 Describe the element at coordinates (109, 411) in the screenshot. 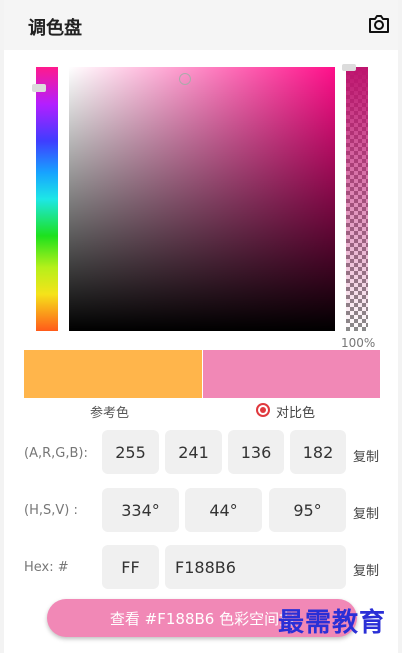

I see `reference-color-label: 参考色` at that location.